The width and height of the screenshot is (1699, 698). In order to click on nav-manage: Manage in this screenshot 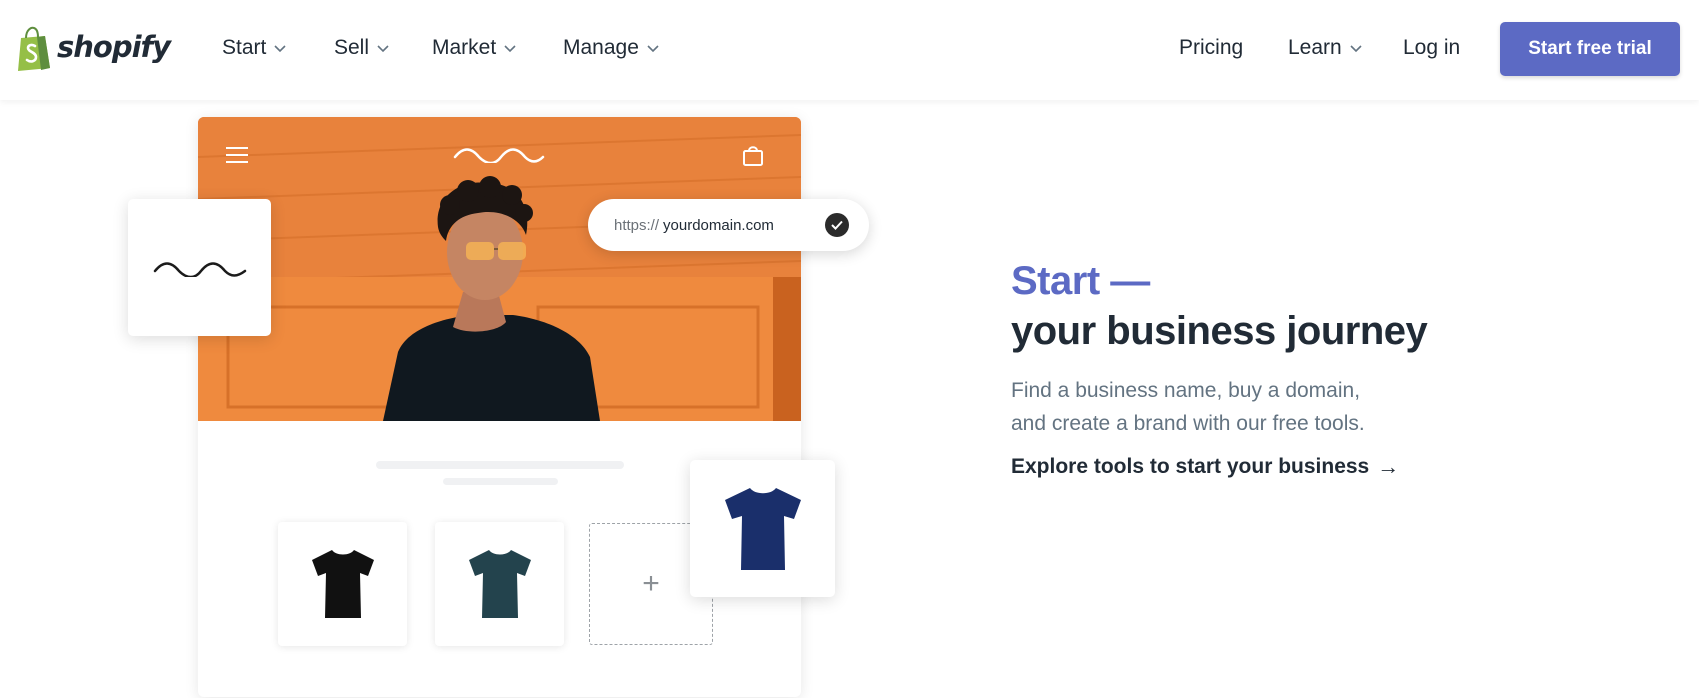, I will do `click(611, 48)`.